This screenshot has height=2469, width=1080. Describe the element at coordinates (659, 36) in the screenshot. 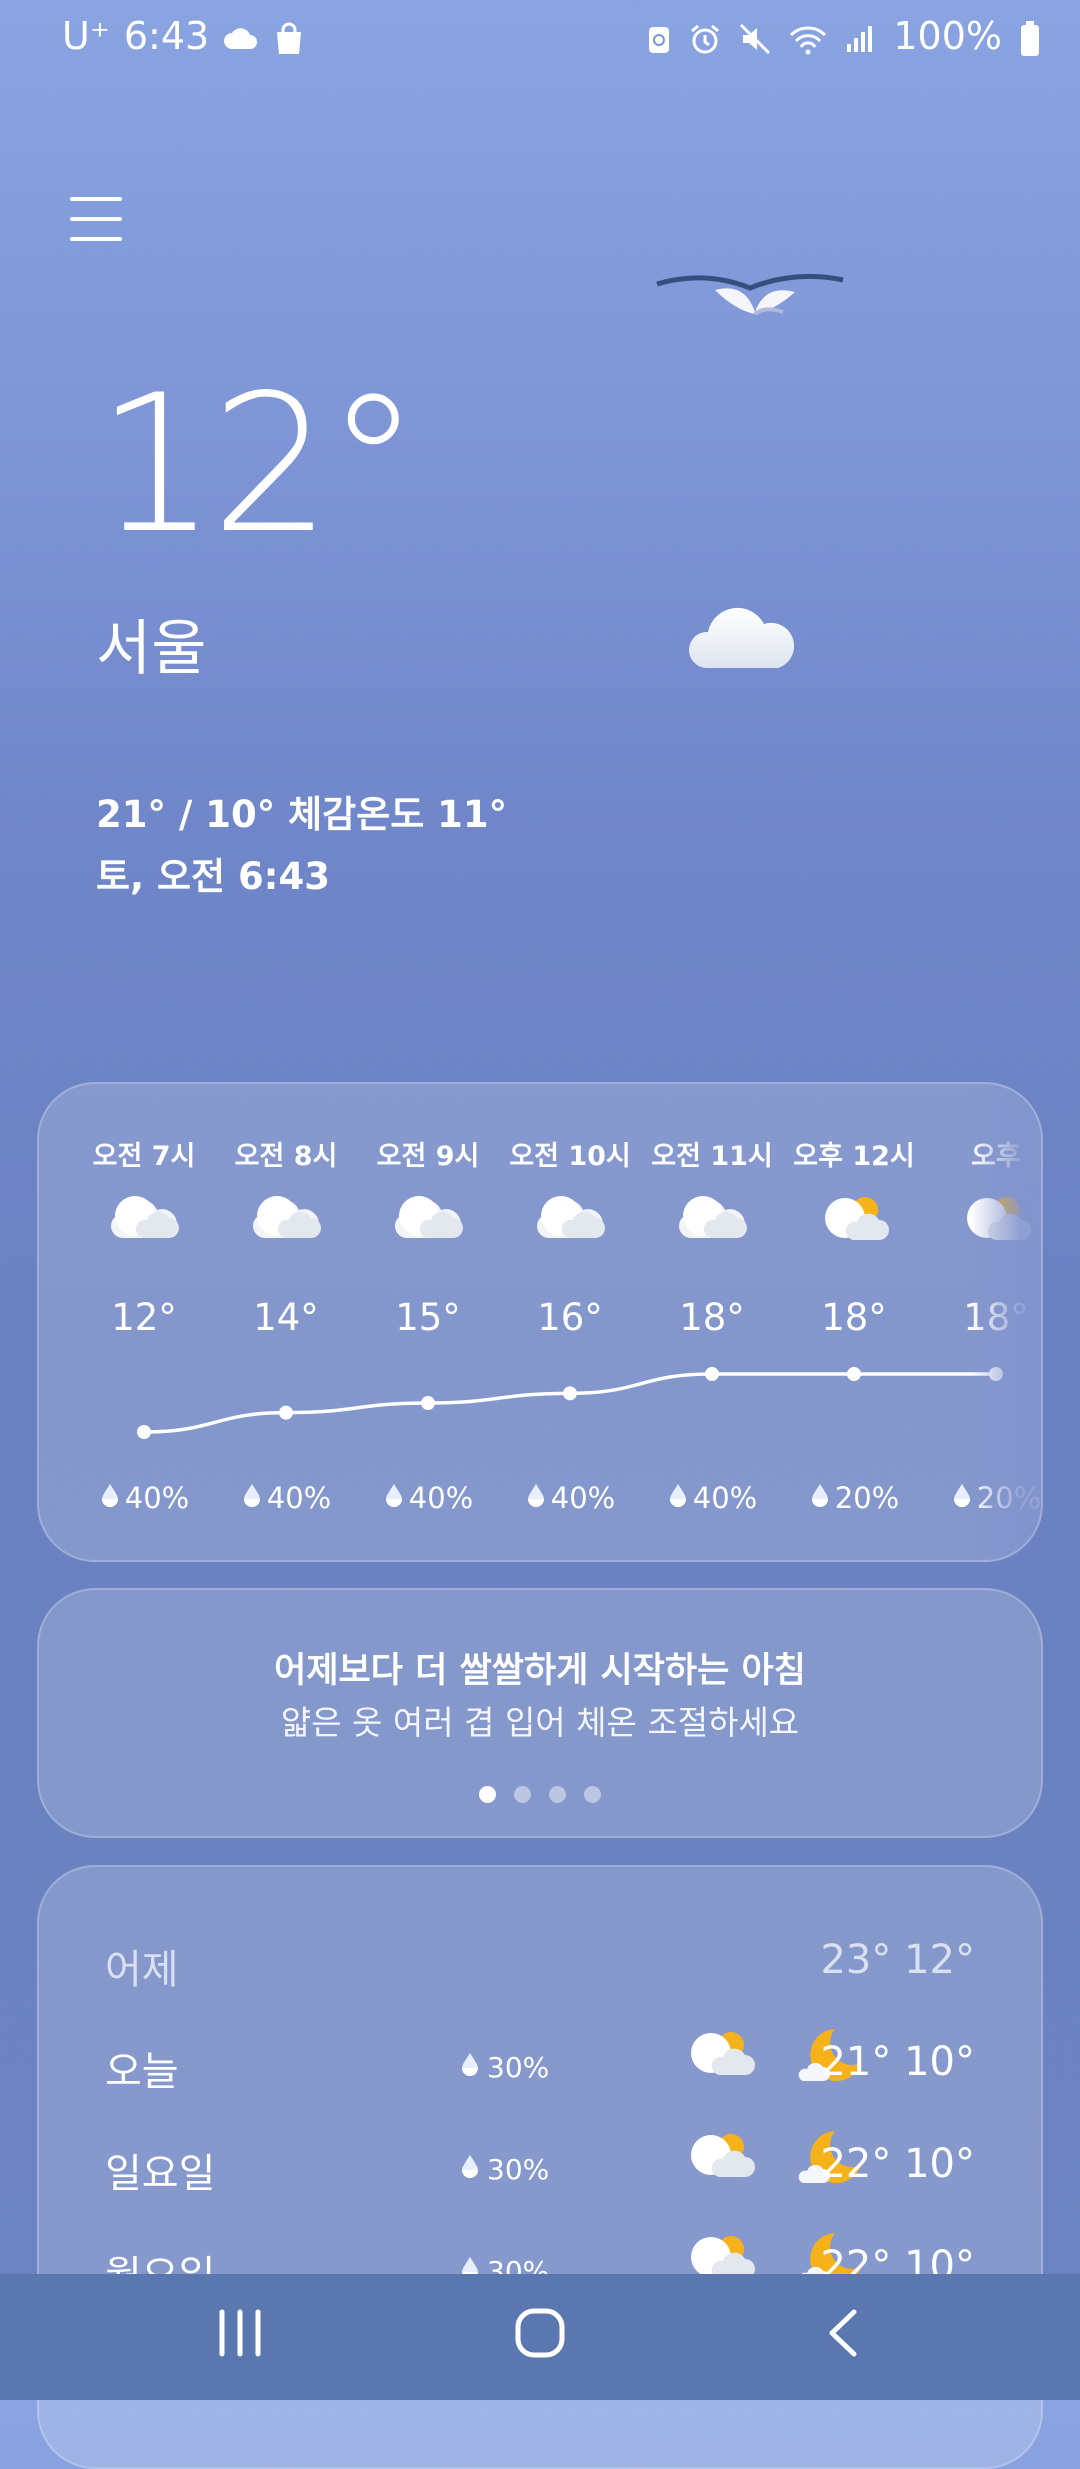

I see `recycle-icon` at that location.